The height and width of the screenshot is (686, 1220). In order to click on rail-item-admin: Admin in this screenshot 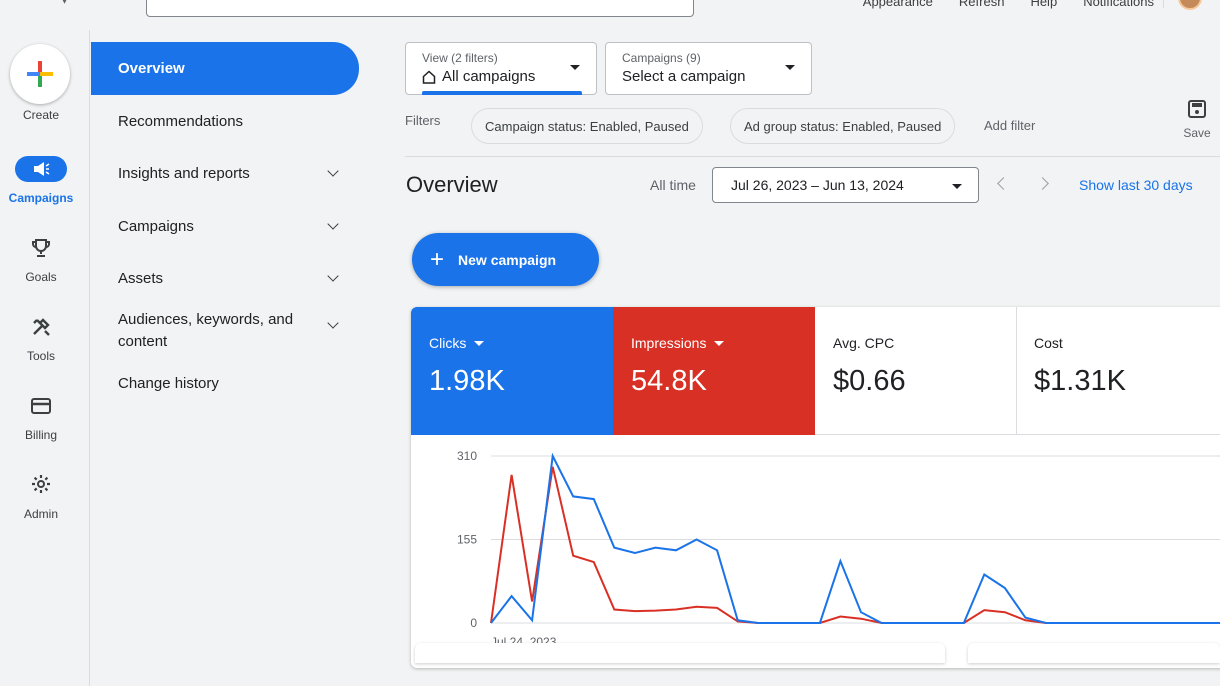, I will do `click(41, 514)`.